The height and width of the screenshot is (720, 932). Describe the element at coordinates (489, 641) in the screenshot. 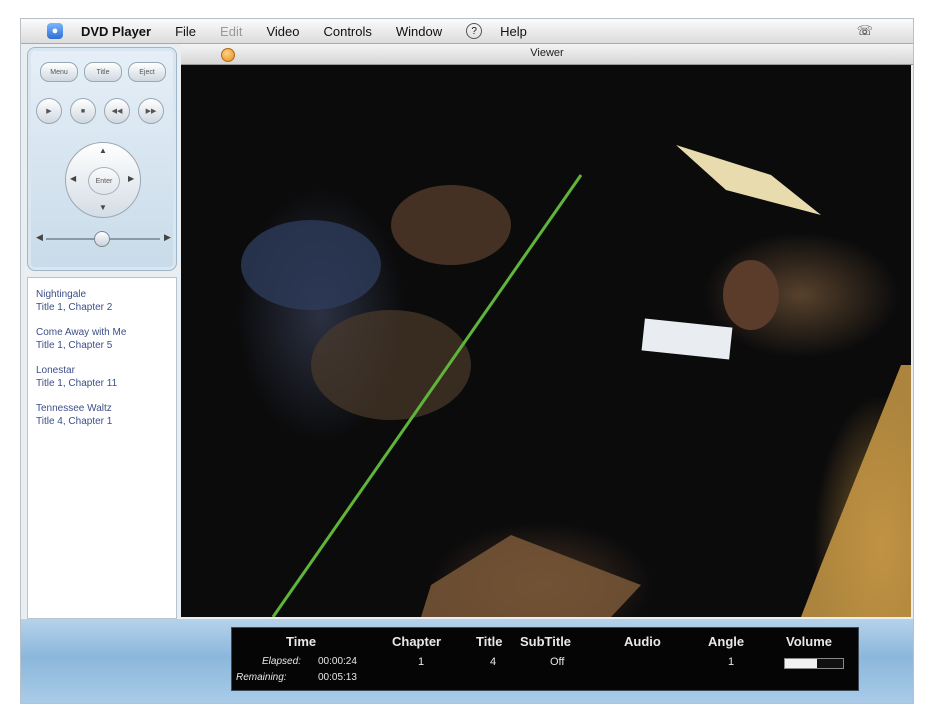

I see `title-header: Title` at that location.